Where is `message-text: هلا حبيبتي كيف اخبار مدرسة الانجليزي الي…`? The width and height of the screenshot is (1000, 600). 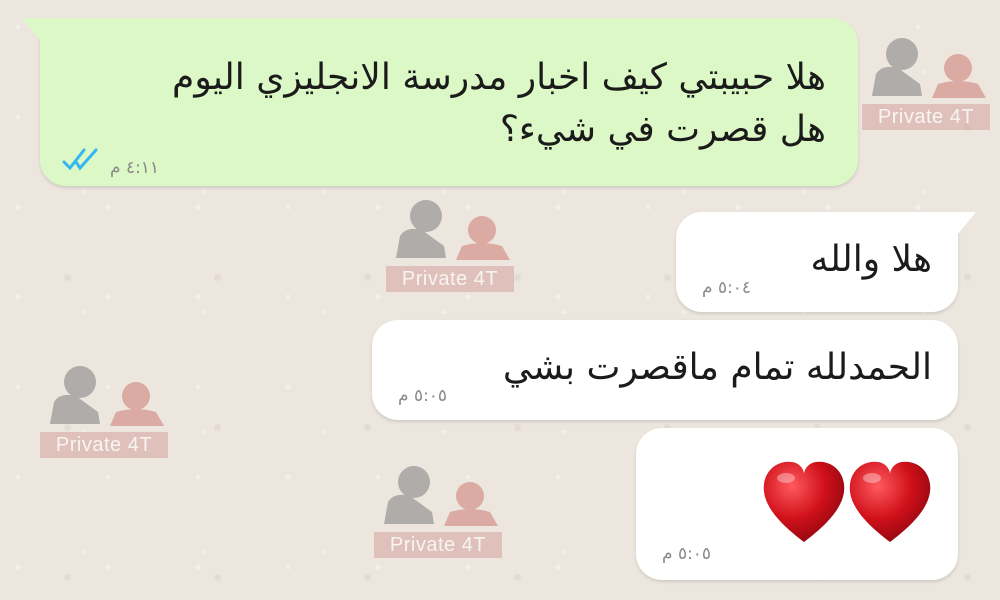
message-text: هلا حبيبتي كيف اخبار مدرسة الانجليزي الي… is located at coordinates (499, 104).